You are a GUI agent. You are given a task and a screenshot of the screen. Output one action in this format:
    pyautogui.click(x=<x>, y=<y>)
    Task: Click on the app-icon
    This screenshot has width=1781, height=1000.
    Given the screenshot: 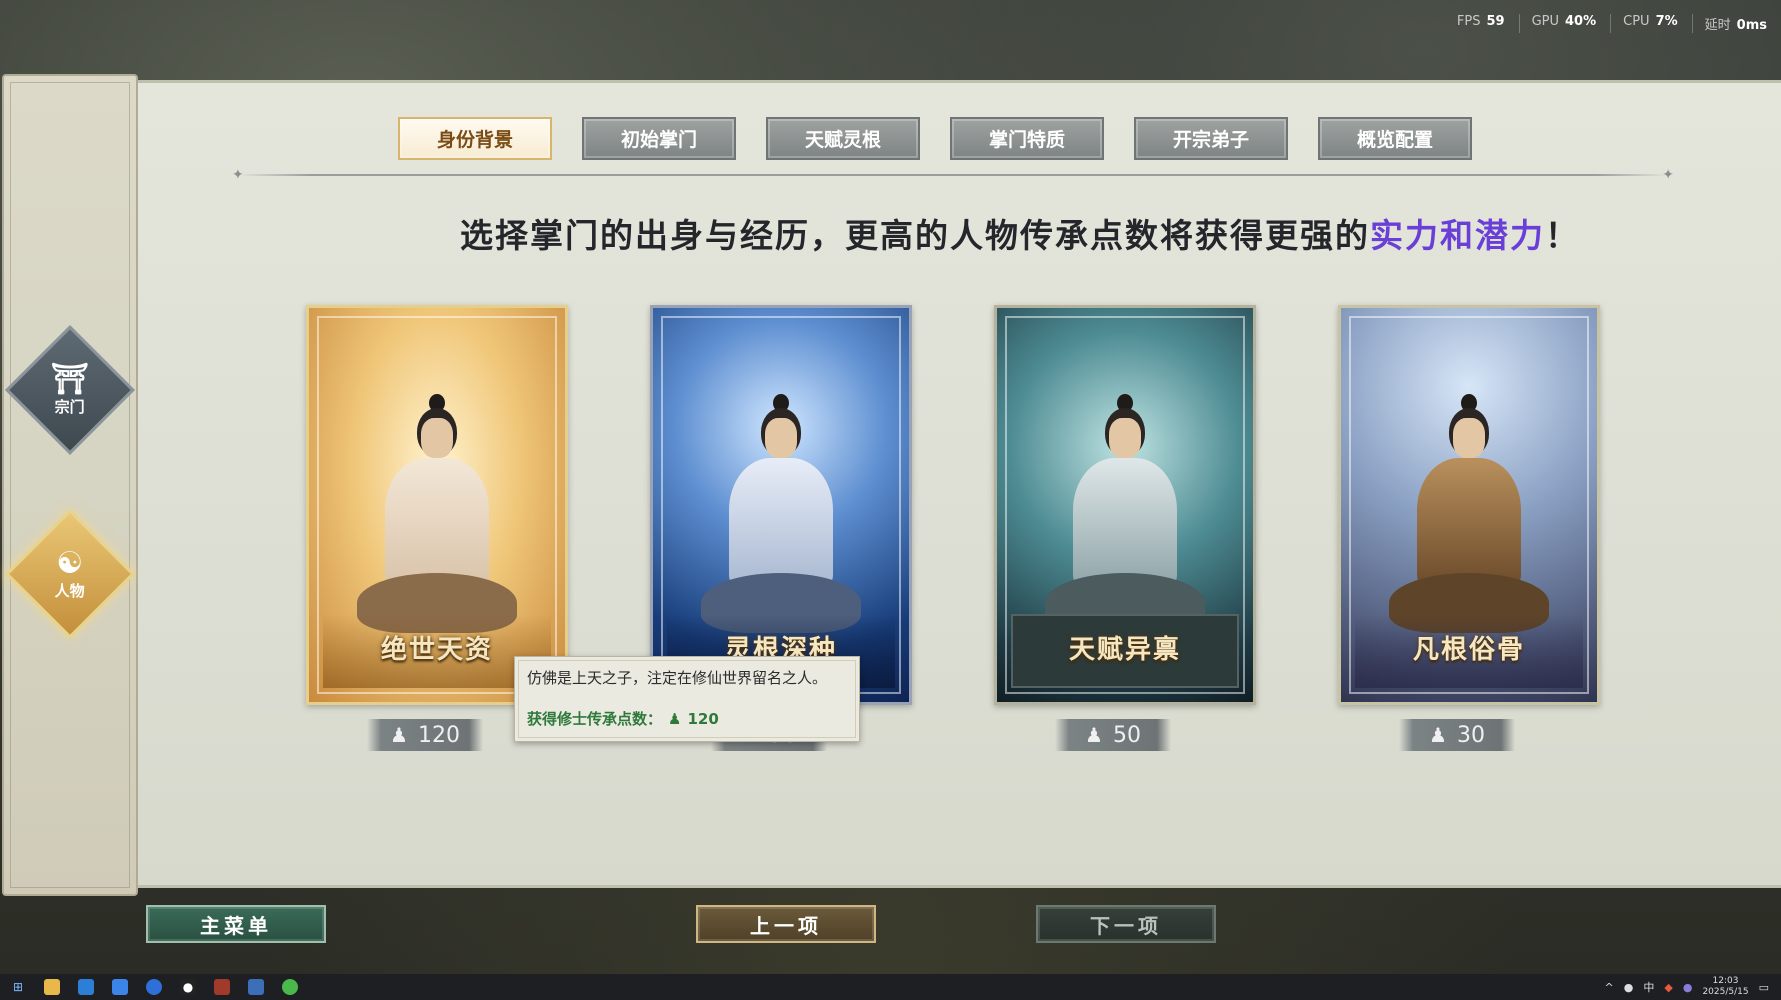 What is the action you would take?
    pyautogui.click(x=120, y=987)
    